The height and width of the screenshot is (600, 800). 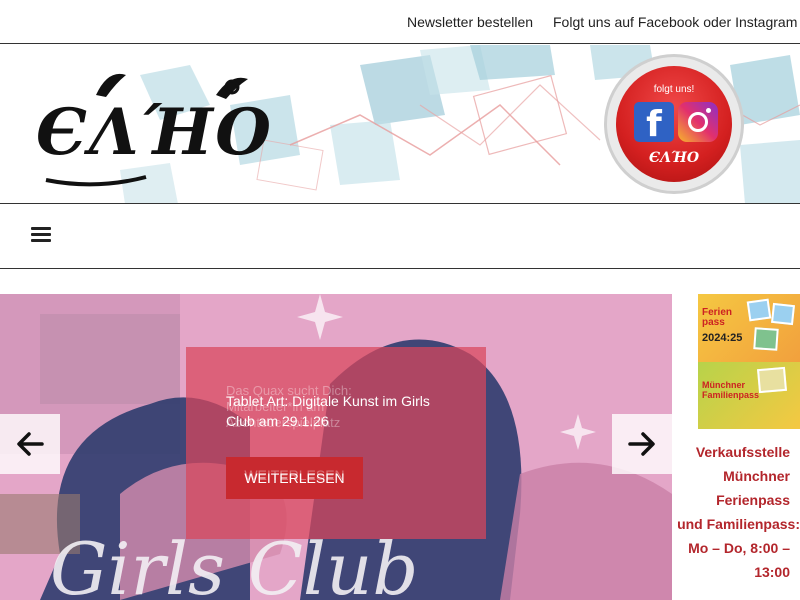 I want to click on hamburger-menu-icon, so click(x=42, y=234).